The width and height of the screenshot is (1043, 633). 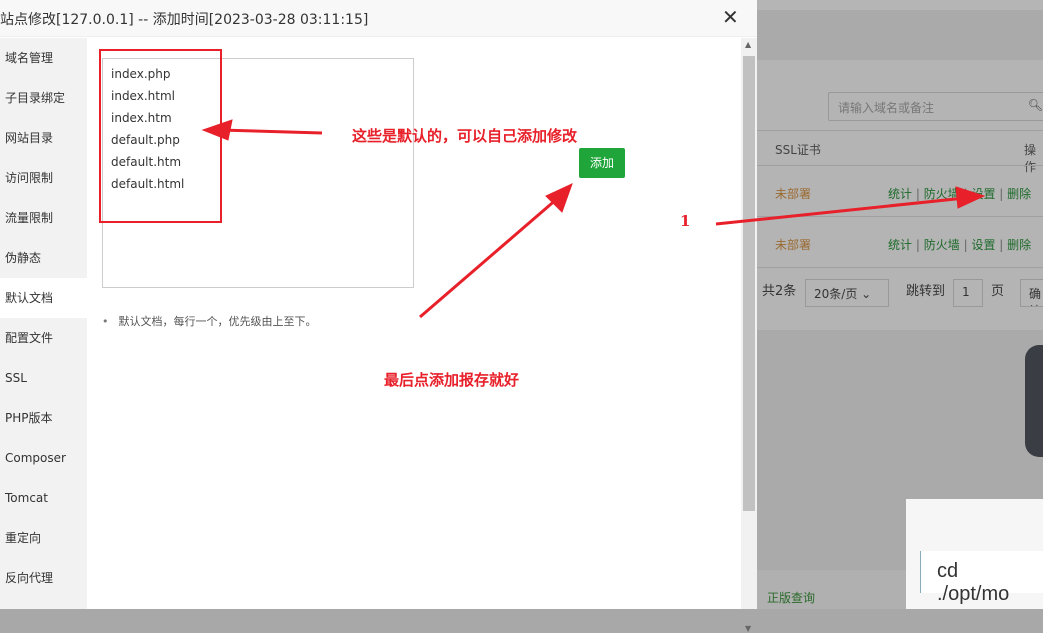 I want to click on arrow-right, so click(x=840, y=211).